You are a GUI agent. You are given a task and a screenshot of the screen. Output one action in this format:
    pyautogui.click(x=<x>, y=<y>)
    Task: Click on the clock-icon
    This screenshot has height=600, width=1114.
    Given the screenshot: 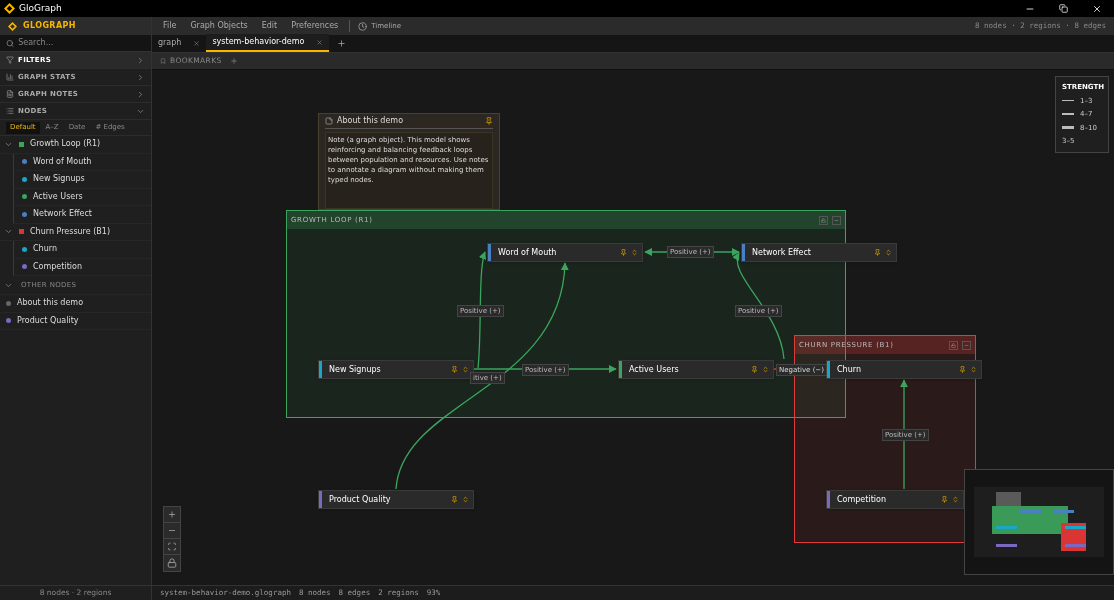 What is the action you would take?
    pyautogui.click(x=363, y=26)
    